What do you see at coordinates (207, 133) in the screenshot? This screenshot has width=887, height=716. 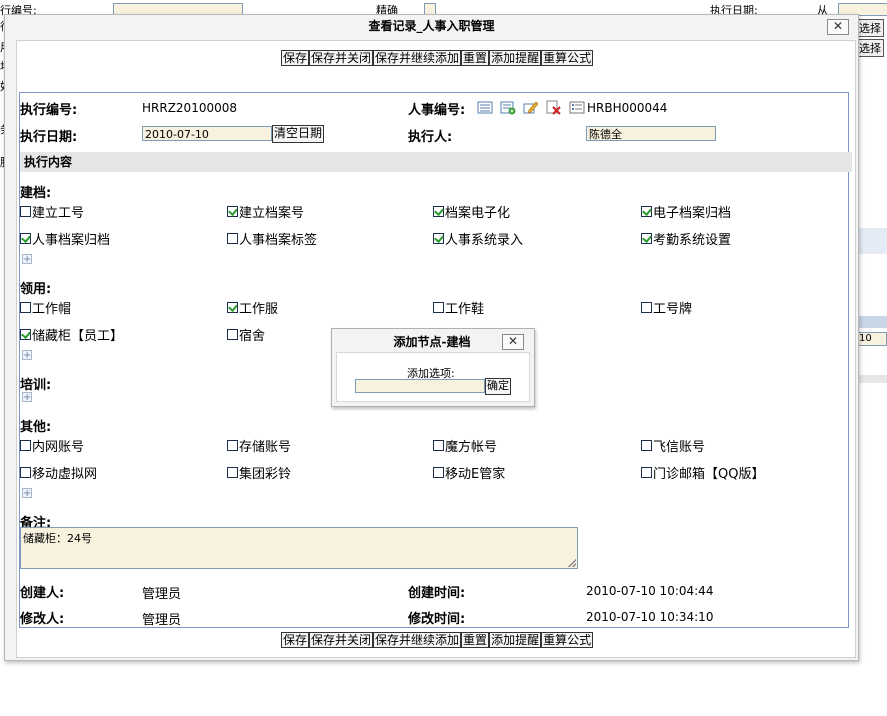 I see `exec-date-input: 2010-07-10` at bounding box center [207, 133].